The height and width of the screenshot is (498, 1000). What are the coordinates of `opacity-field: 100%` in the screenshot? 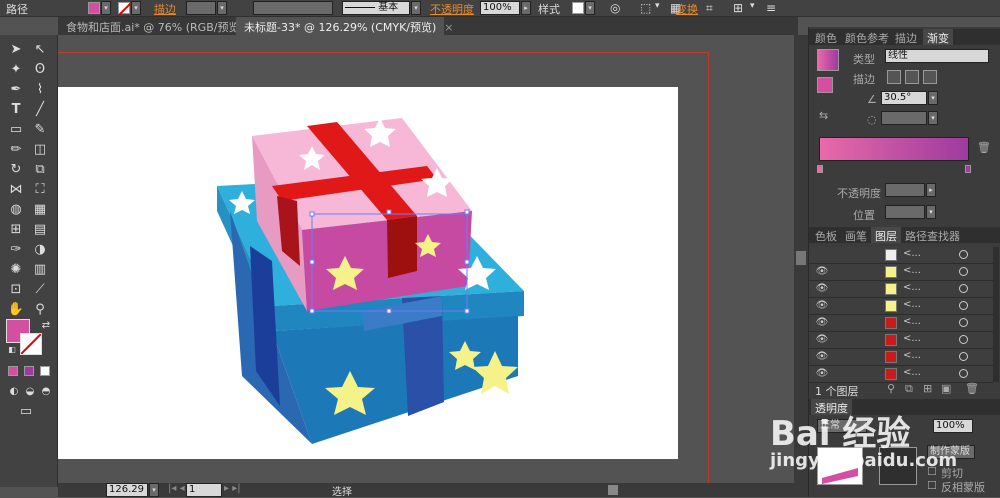 It's located at (500, 8).